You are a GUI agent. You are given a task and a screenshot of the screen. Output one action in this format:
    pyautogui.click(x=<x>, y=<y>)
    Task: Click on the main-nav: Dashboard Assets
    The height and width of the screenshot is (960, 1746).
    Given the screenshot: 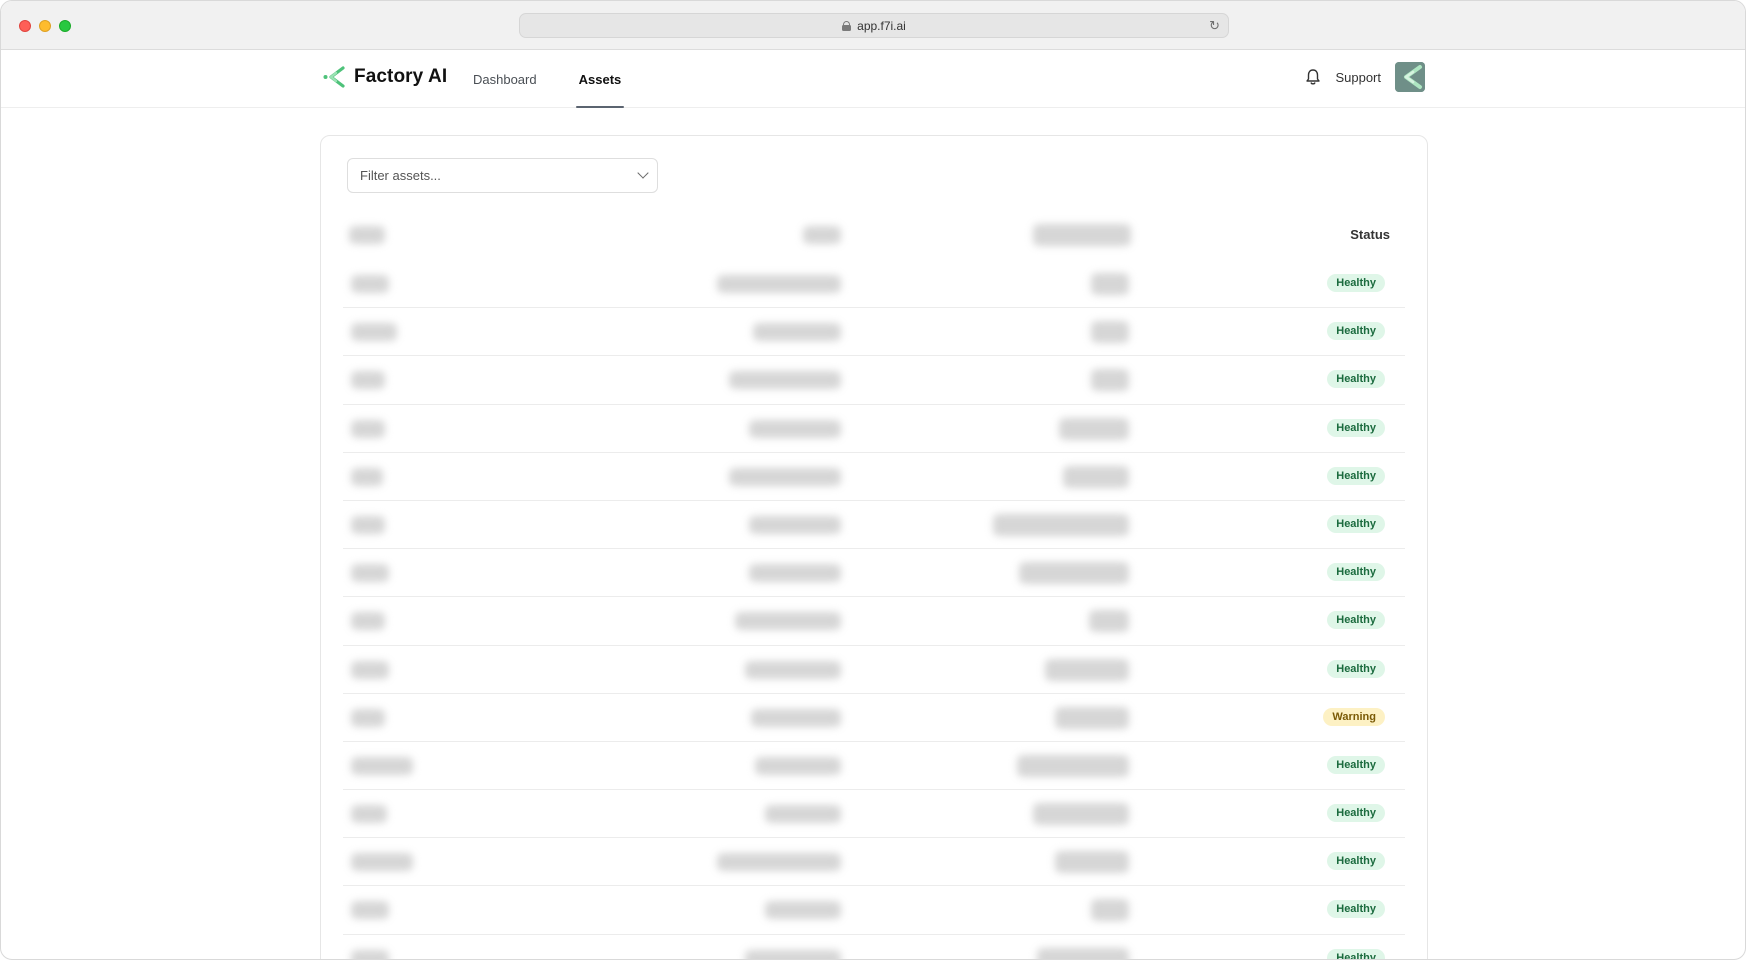 What is the action you would take?
    pyautogui.click(x=547, y=79)
    